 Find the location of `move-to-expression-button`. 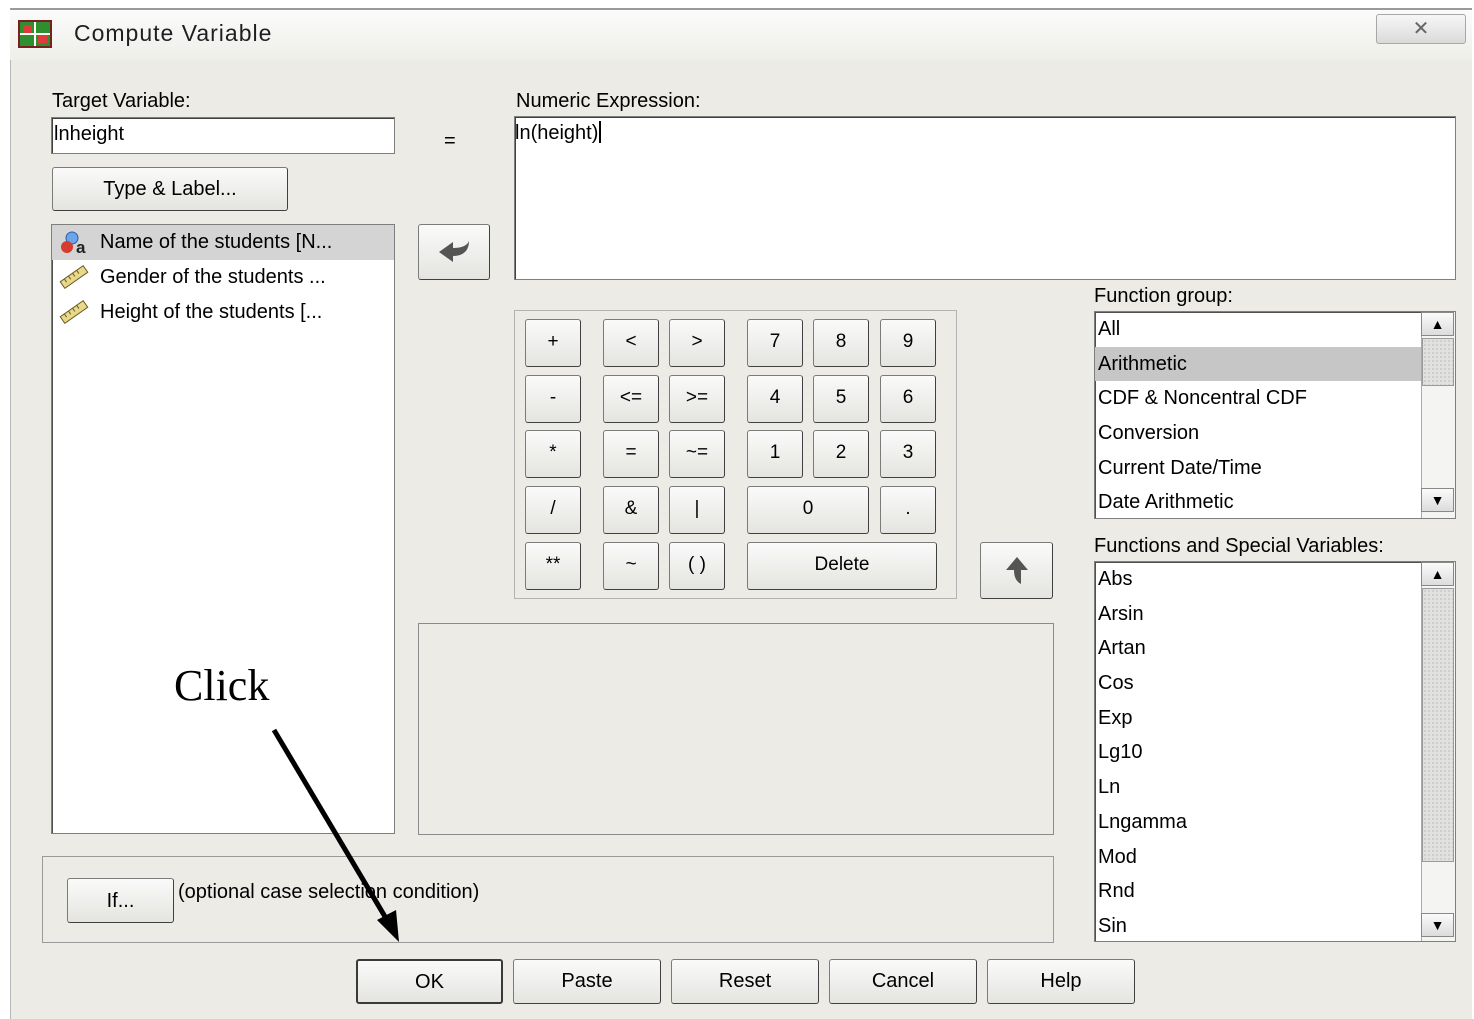

move-to-expression-button is located at coordinates (454, 252).